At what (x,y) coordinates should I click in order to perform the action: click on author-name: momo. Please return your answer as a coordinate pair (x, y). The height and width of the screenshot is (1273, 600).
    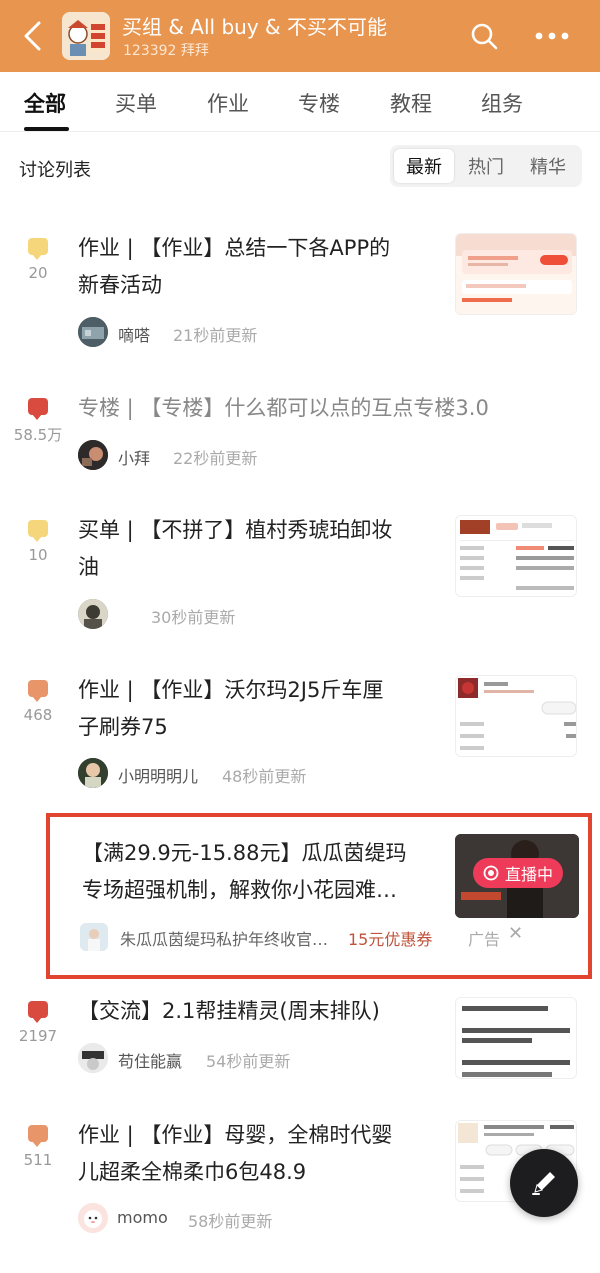
    Looking at the image, I should click on (142, 1217).